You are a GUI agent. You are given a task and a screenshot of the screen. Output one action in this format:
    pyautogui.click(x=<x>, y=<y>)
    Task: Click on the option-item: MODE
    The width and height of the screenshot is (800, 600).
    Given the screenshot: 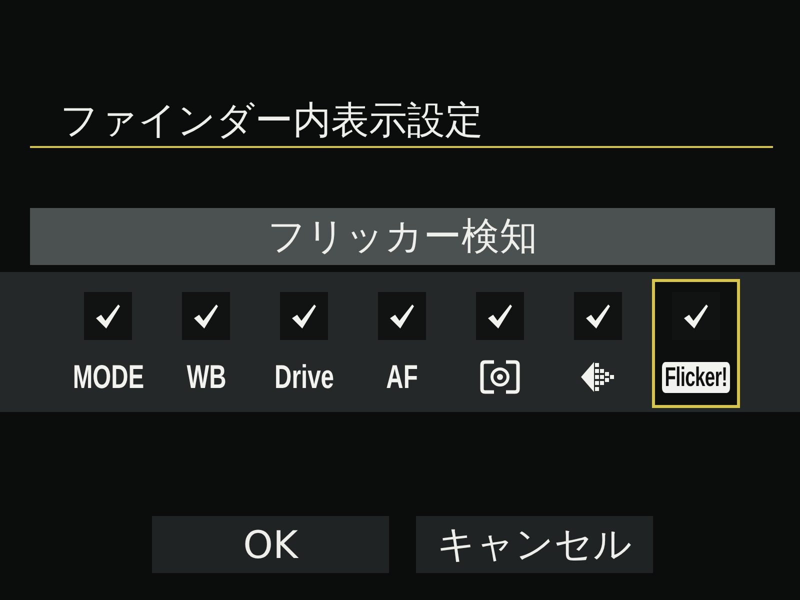 What is the action you would take?
    pyautogui.click(x=108, y=343)
    